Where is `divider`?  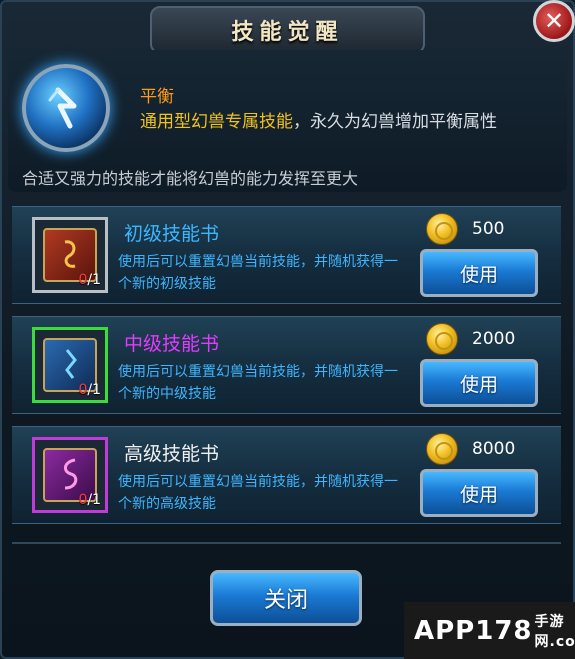
divider is located at coordinates (286, 543).